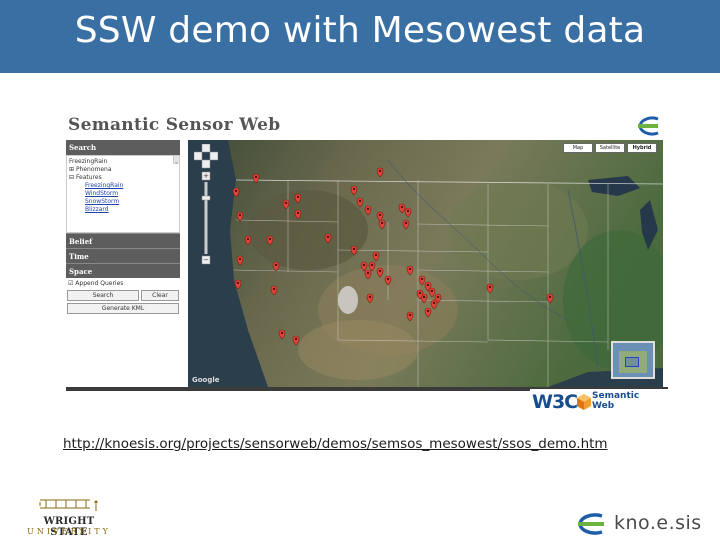  What do you see at coordinates (69, 531) in the screenshot?
I see `wsu-university: UNIVERSITY` at bounding box center [69, 531].